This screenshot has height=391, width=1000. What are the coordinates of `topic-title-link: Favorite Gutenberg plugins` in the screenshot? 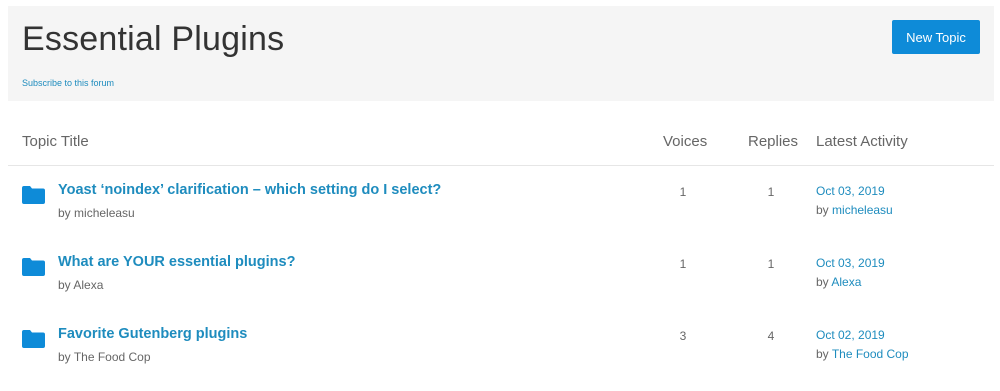 It's located at (152, 334).